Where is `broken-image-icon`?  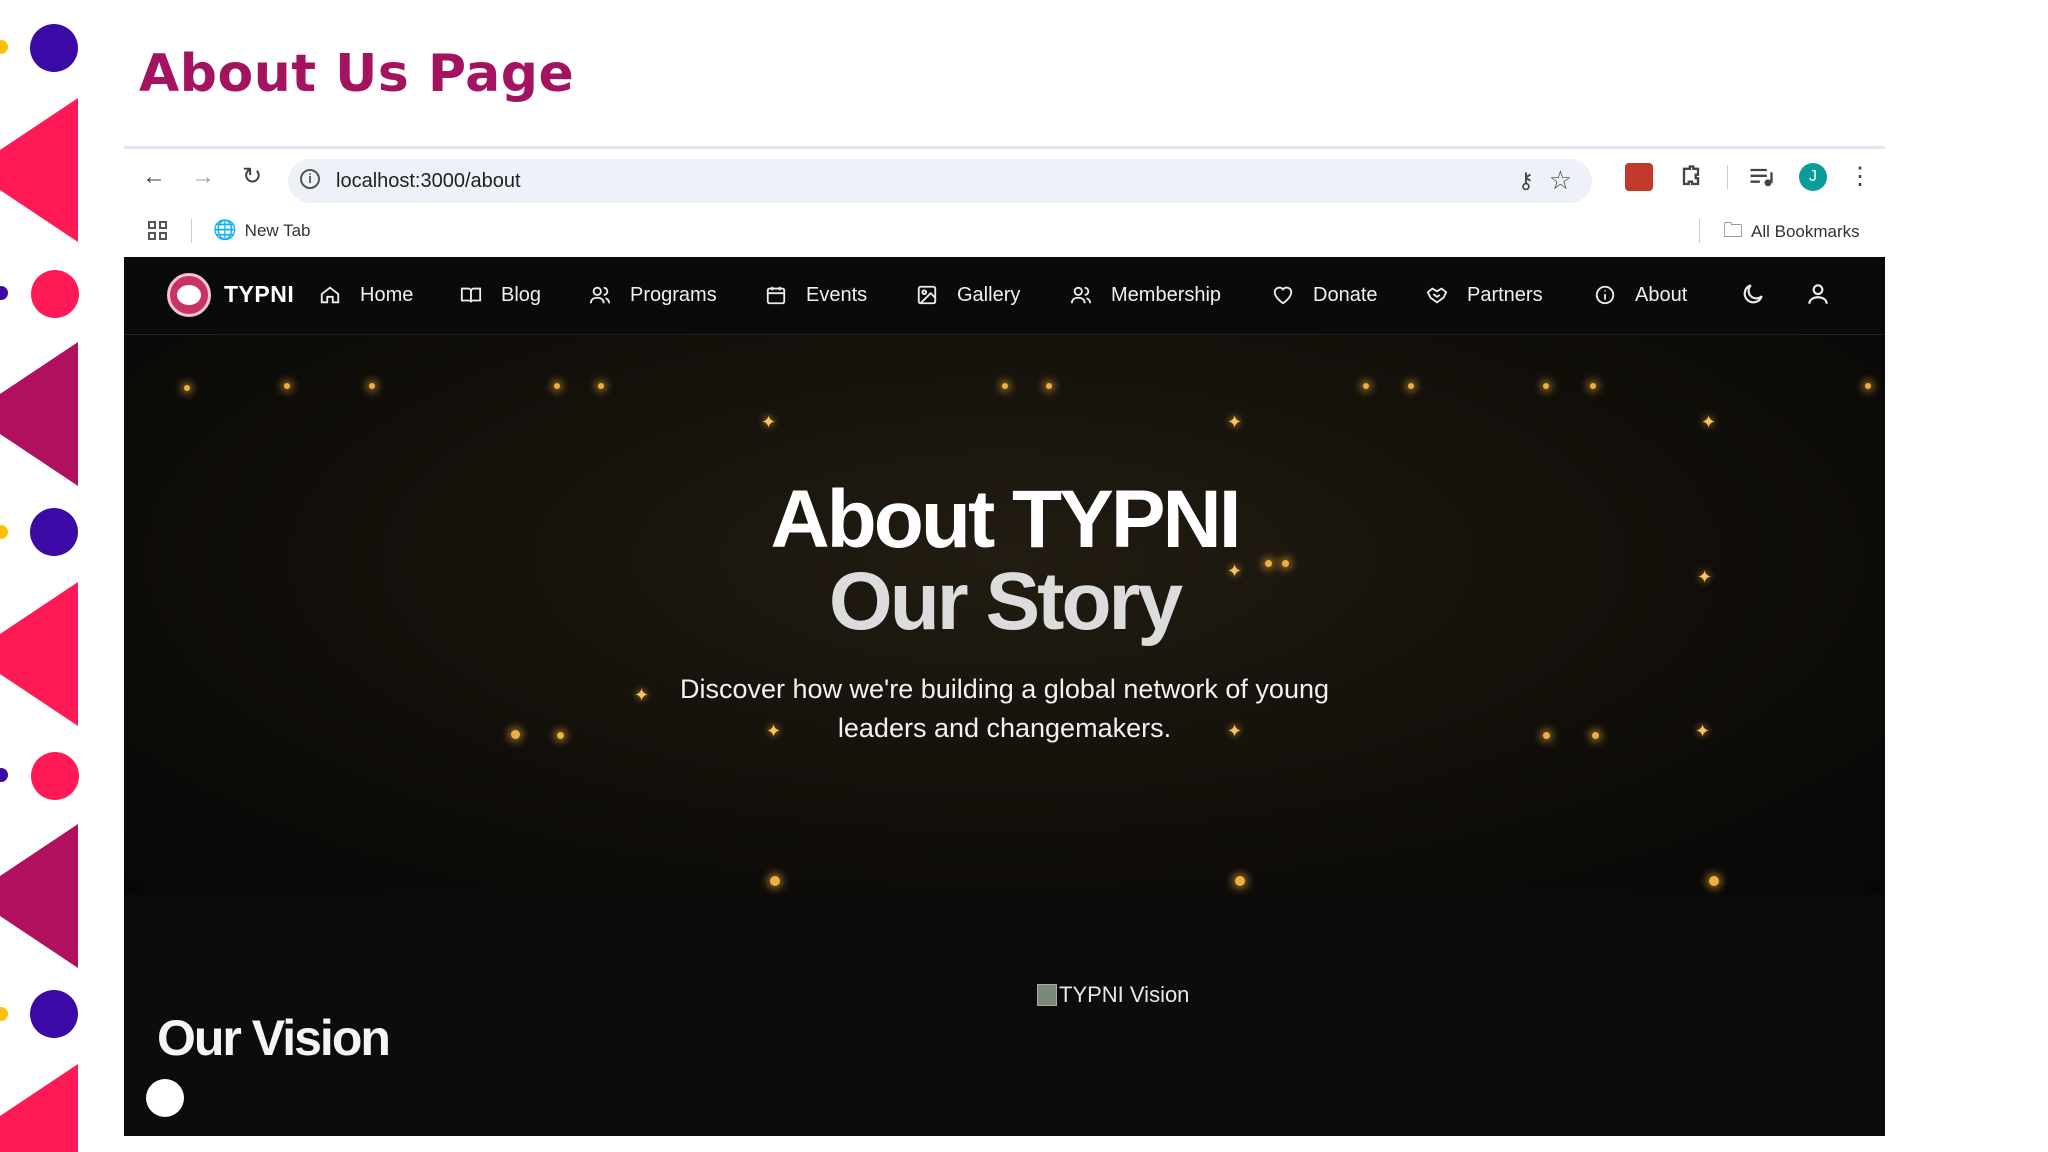 broken-image-icon is located at coordinates (1047, 995).